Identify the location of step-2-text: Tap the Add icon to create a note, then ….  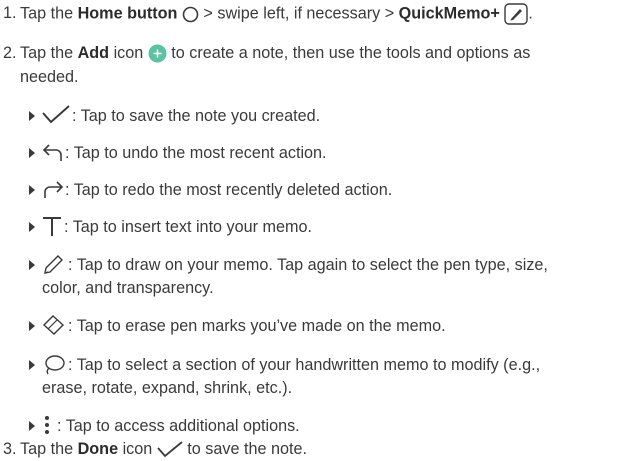
(275, 53).